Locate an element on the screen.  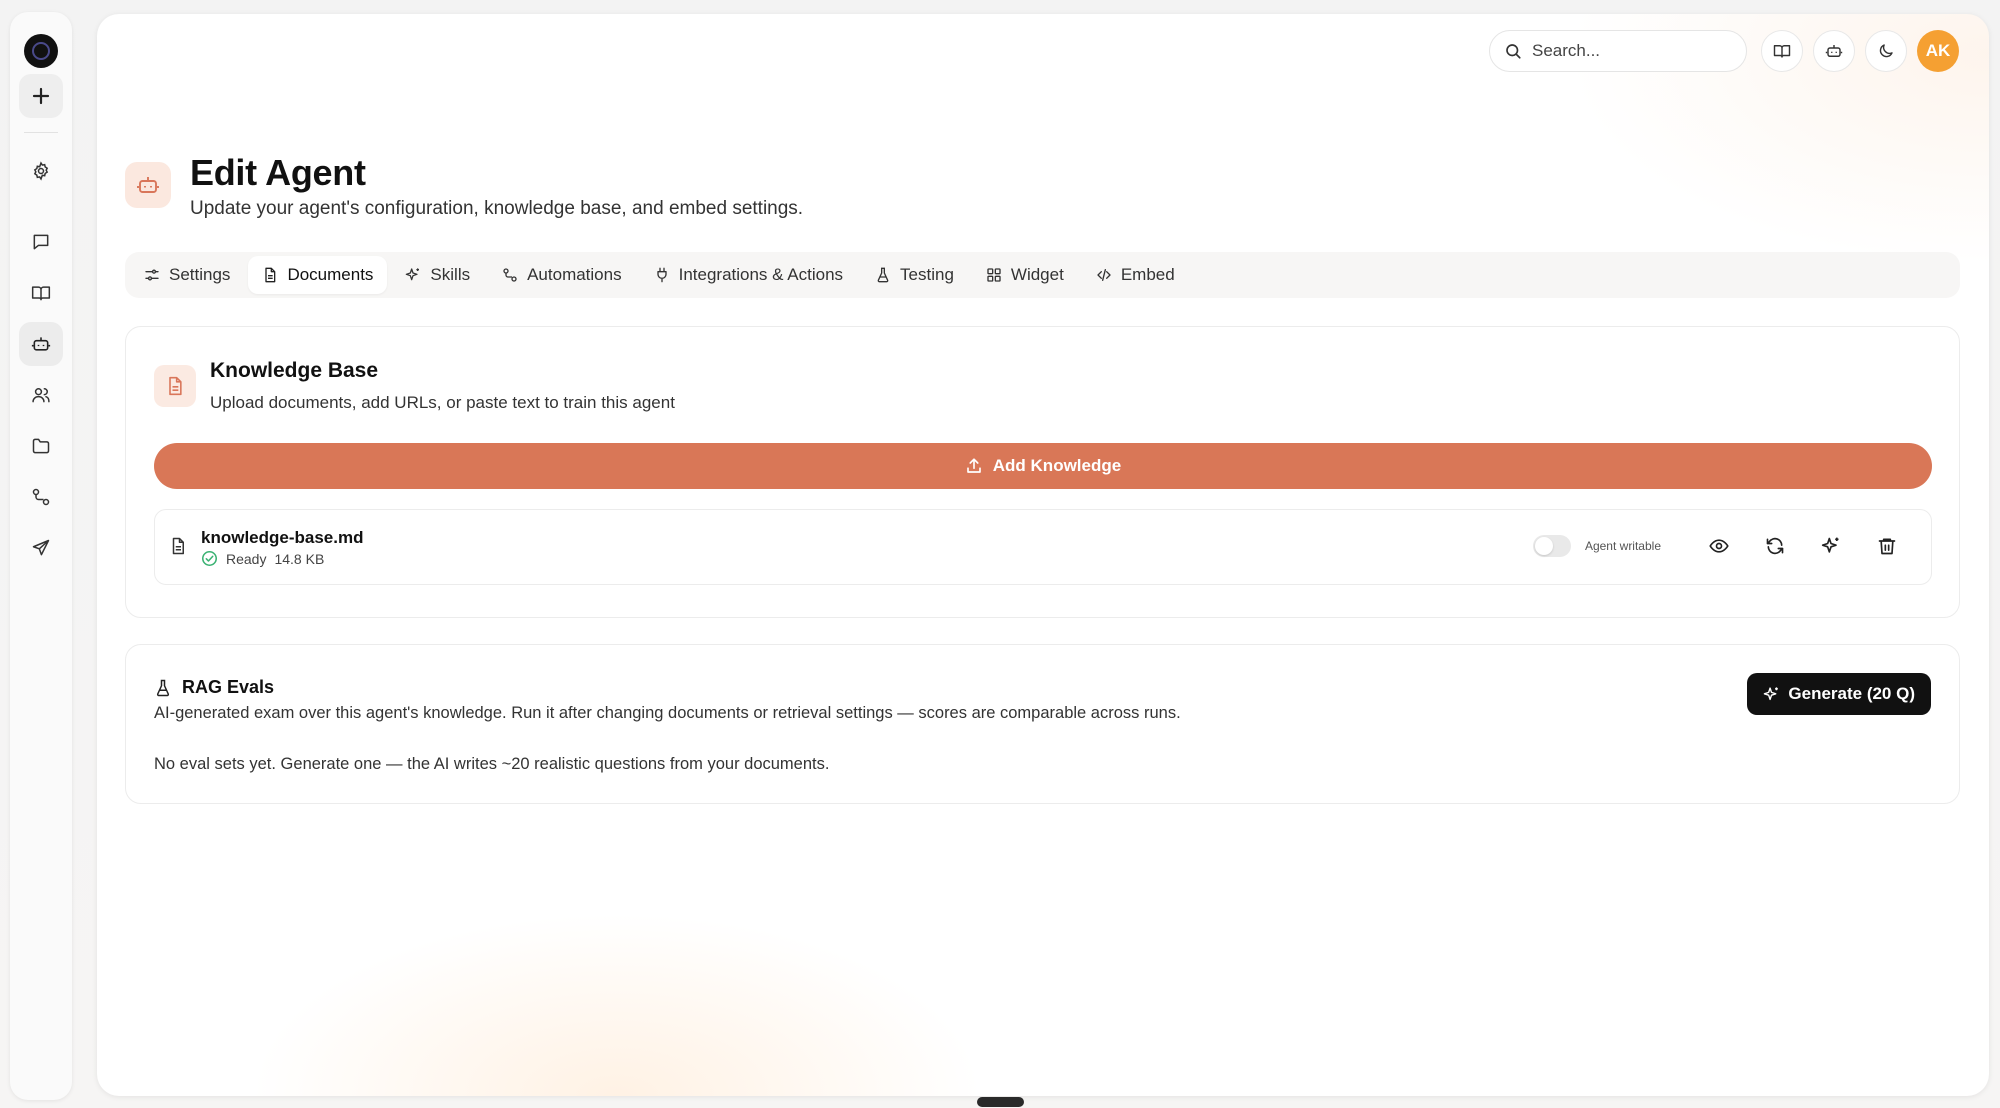
tab-label: Testing is located at coordinates (927, 274).